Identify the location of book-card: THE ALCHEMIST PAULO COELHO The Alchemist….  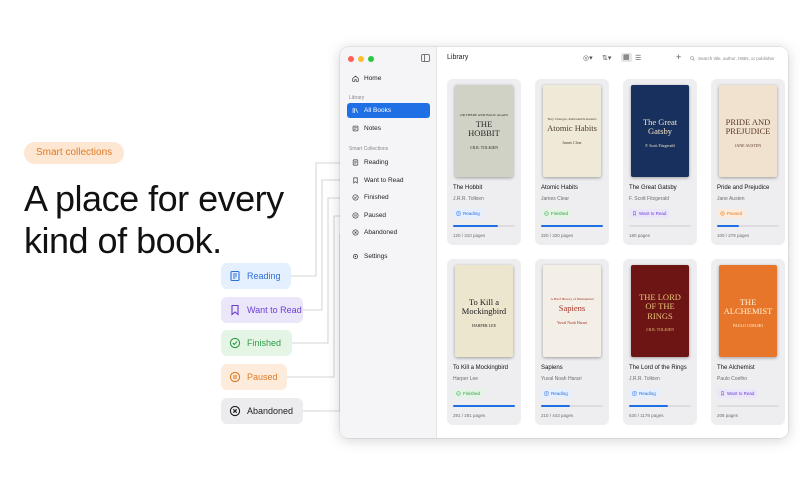
(748, 342).